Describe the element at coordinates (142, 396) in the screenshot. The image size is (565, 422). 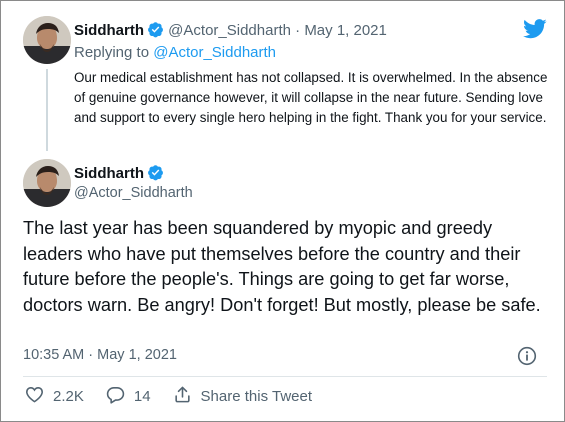
I see `reply-count: 14` at that location.